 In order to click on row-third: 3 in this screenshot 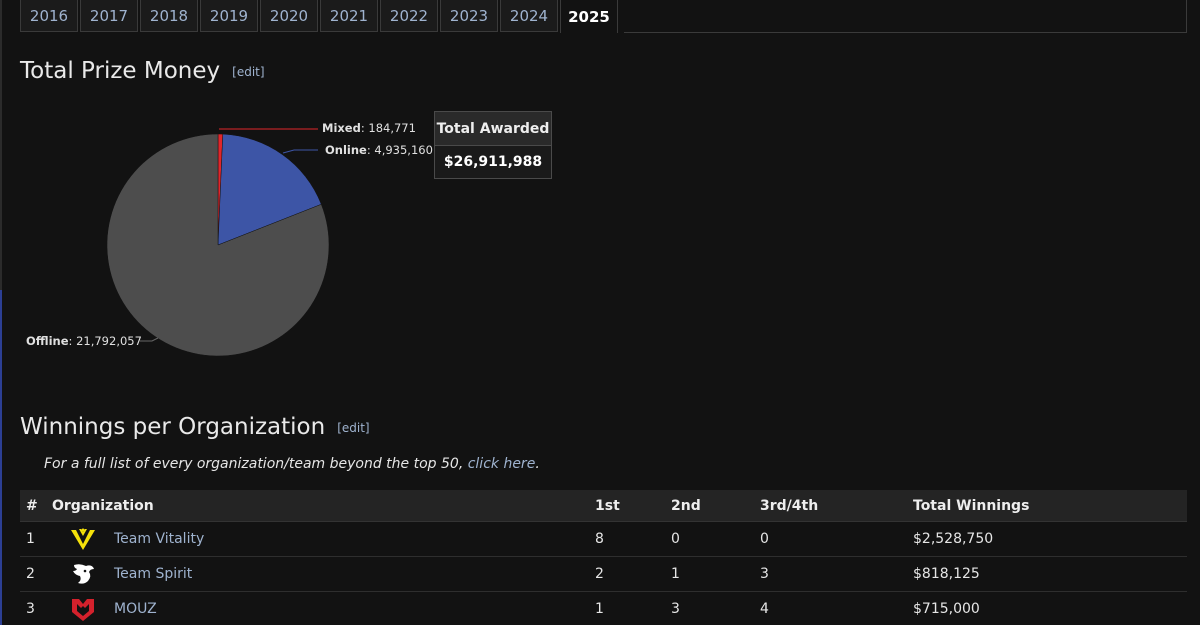, I will do `click(764, 574)`.